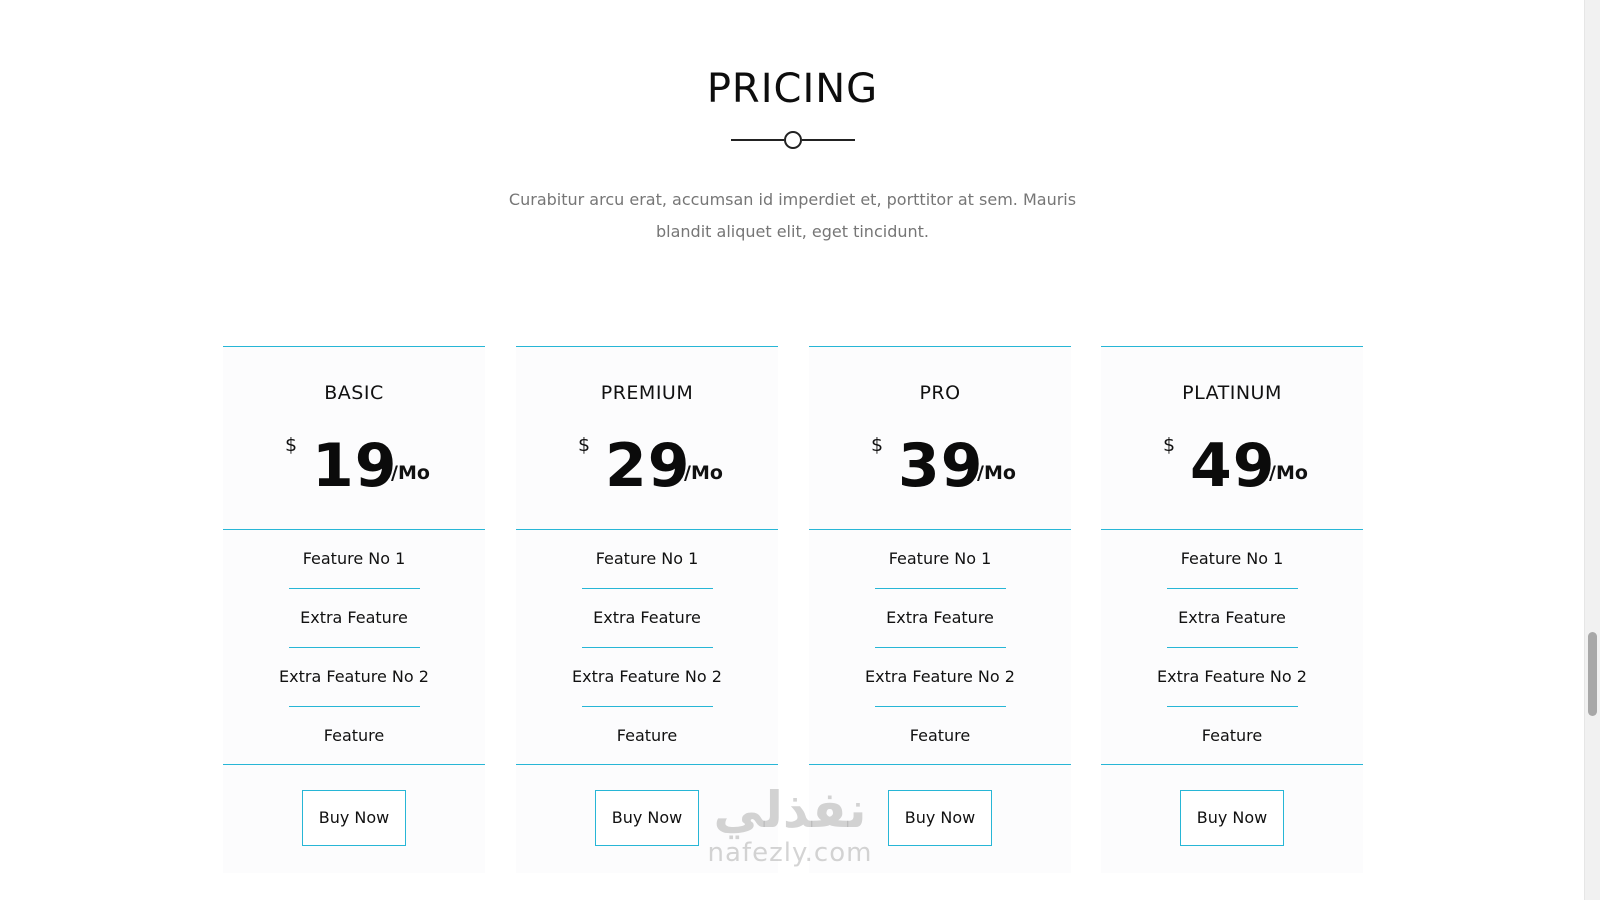 The width and height of the screenshot is (1600, 900). What do you see at coordinates (1232, 393) in the screenshot?
I see `plan-name: PLATINUM` at bounding box center [1232, 393].